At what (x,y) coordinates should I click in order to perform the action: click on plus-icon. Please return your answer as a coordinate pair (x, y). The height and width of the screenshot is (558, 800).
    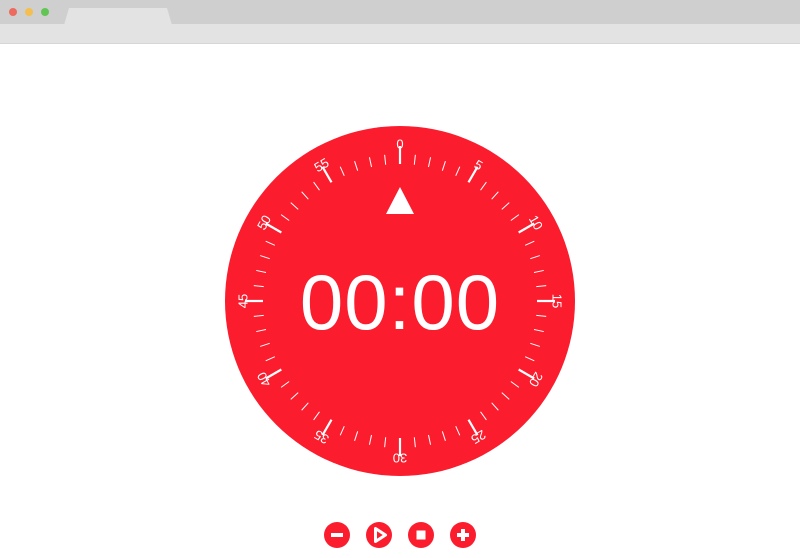
    Looking at the image, I should click on (463, 535).